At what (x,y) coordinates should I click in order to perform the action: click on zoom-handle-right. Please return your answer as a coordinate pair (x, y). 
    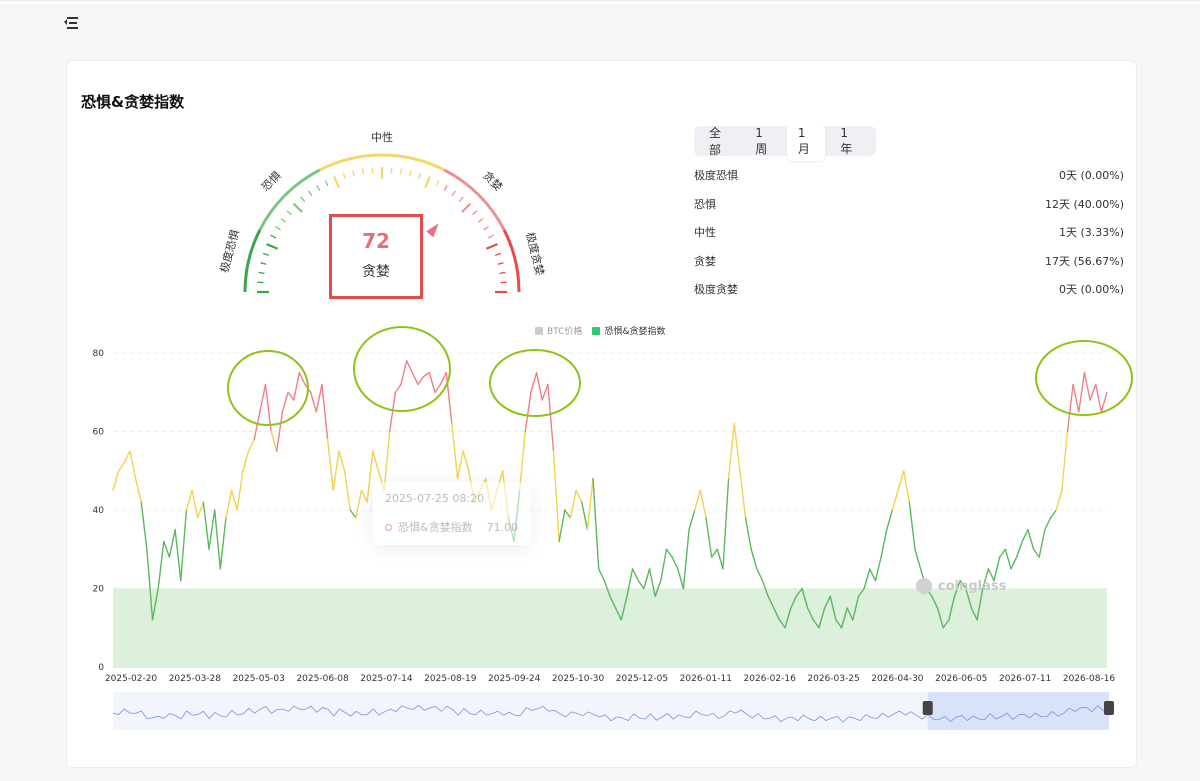
    Looking at the image, I should click on (1109, 708).